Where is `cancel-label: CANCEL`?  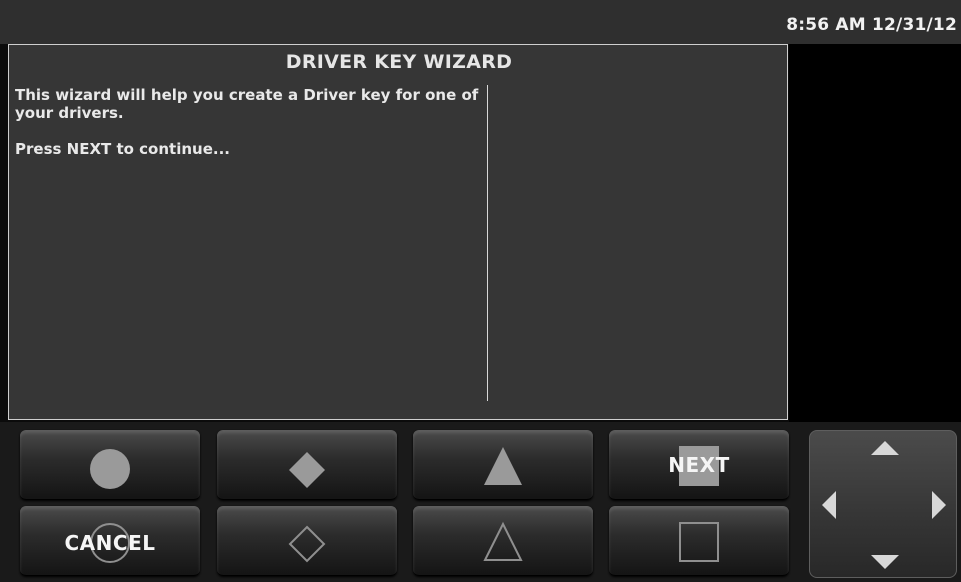 cancel-label: CANCEL is located at coordinates (110, 543).